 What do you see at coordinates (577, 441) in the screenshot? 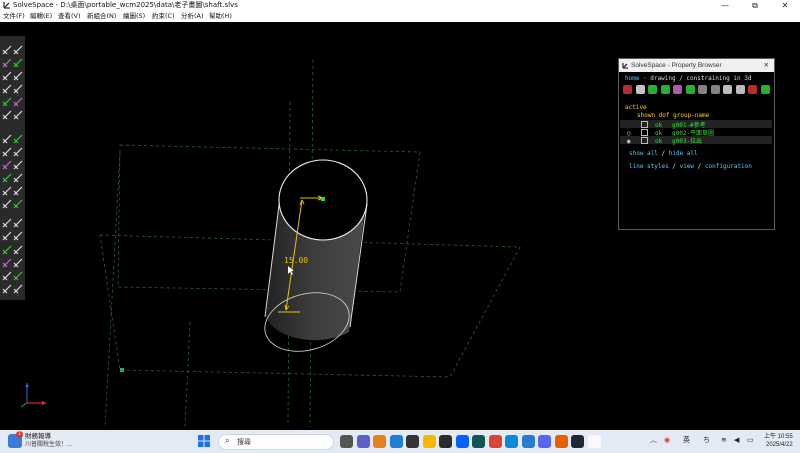
I see `steam-icon` at bounding box center [577, 441].